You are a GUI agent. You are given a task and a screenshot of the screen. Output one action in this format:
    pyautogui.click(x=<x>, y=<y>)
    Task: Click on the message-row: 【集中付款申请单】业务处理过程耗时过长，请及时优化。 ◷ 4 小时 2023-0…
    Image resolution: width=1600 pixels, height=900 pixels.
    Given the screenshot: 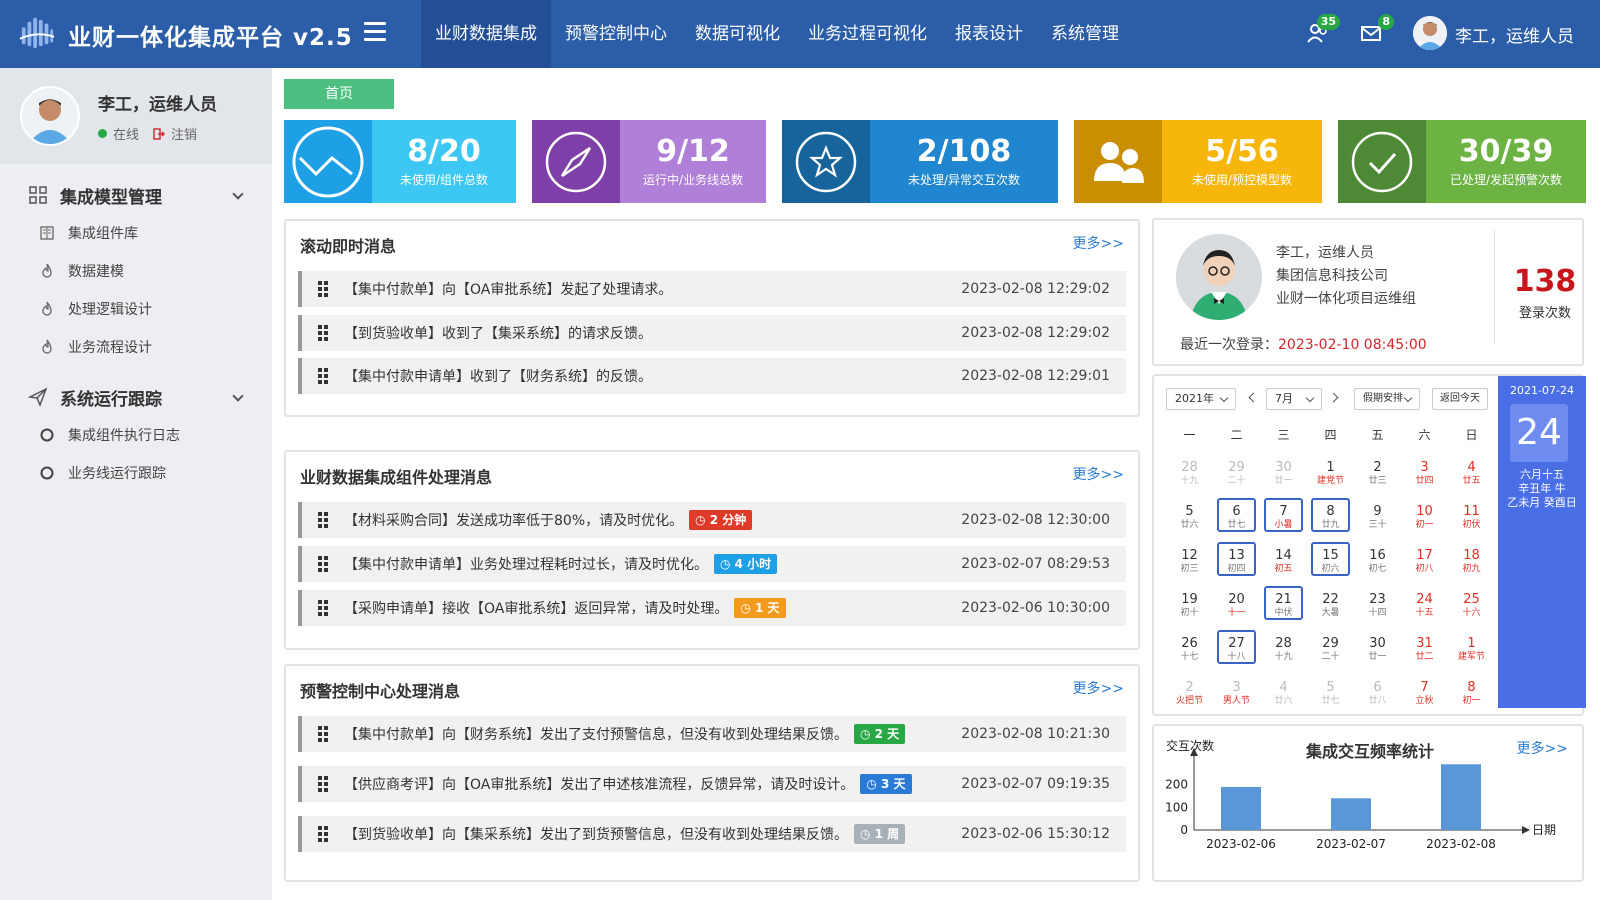 What is the action you would take?
    pyautogui.click(x=712, y=564)
    